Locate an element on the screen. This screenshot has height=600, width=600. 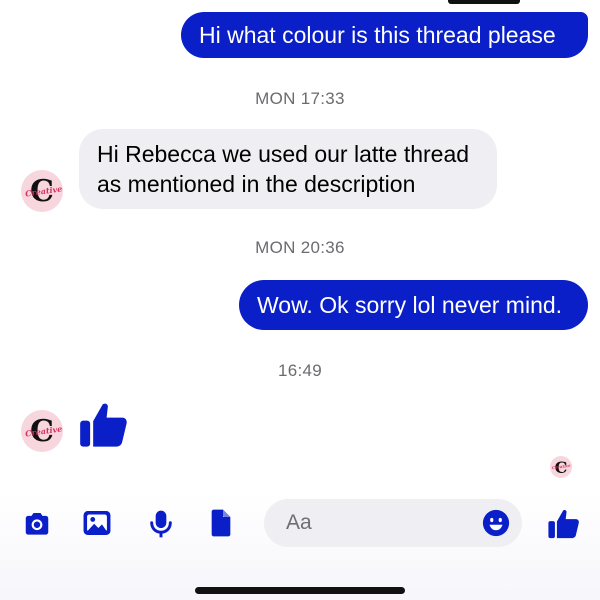
camera-icon is located at coordinates (37, 524).